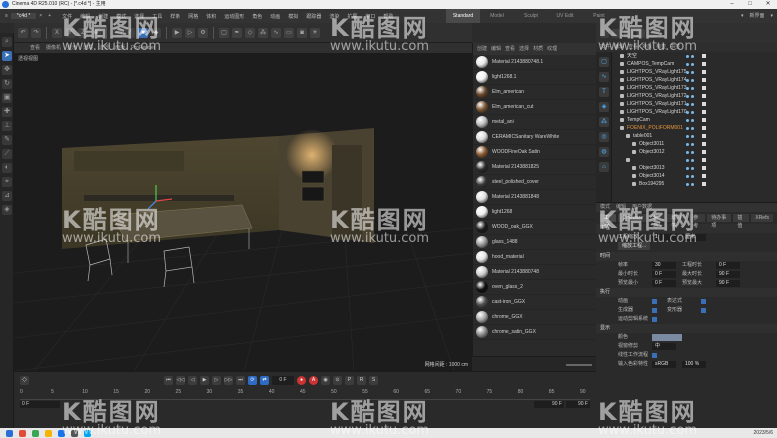  I want to click on y-axis-icon: Y, so click(70, 32).